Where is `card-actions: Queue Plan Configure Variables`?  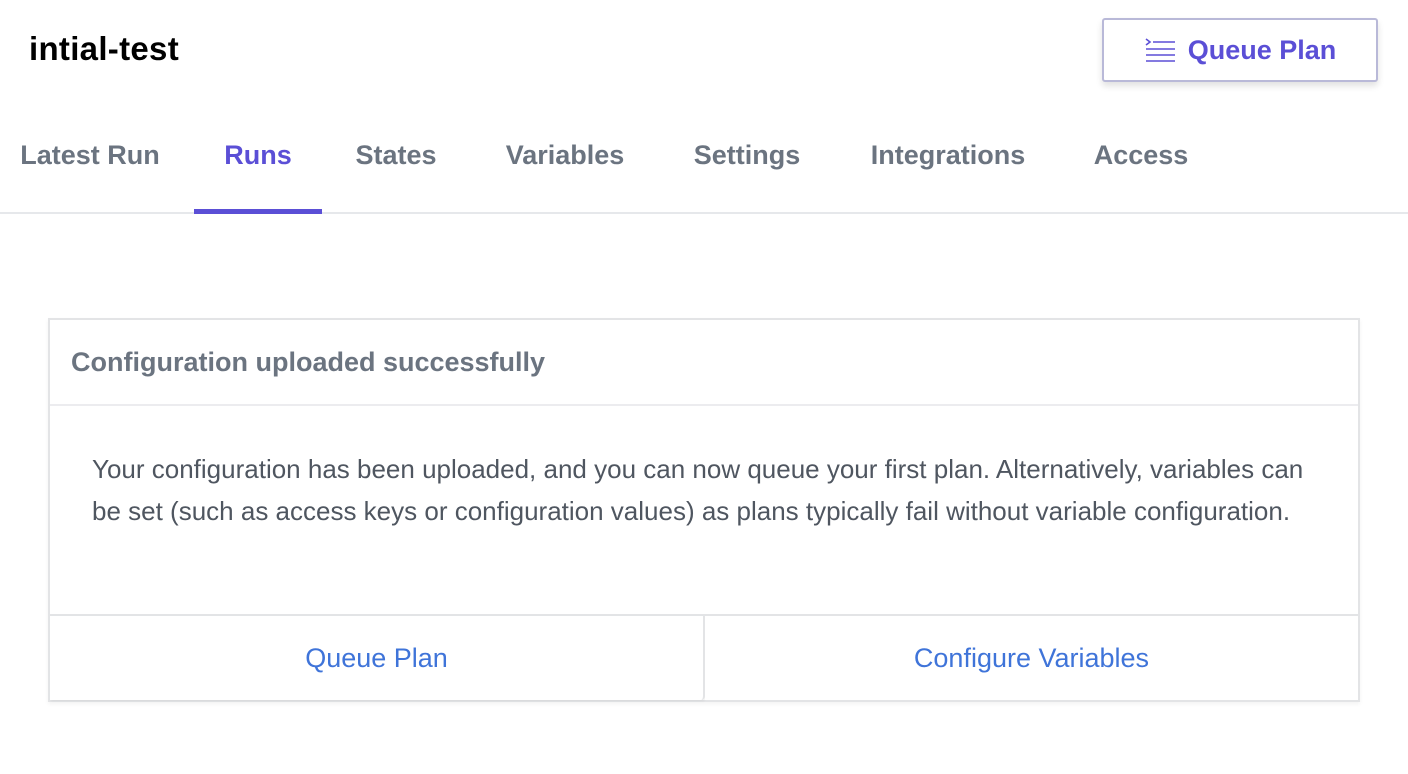
card-actions: Queue Plan Configure Variables is located at coordinates (704, 657).